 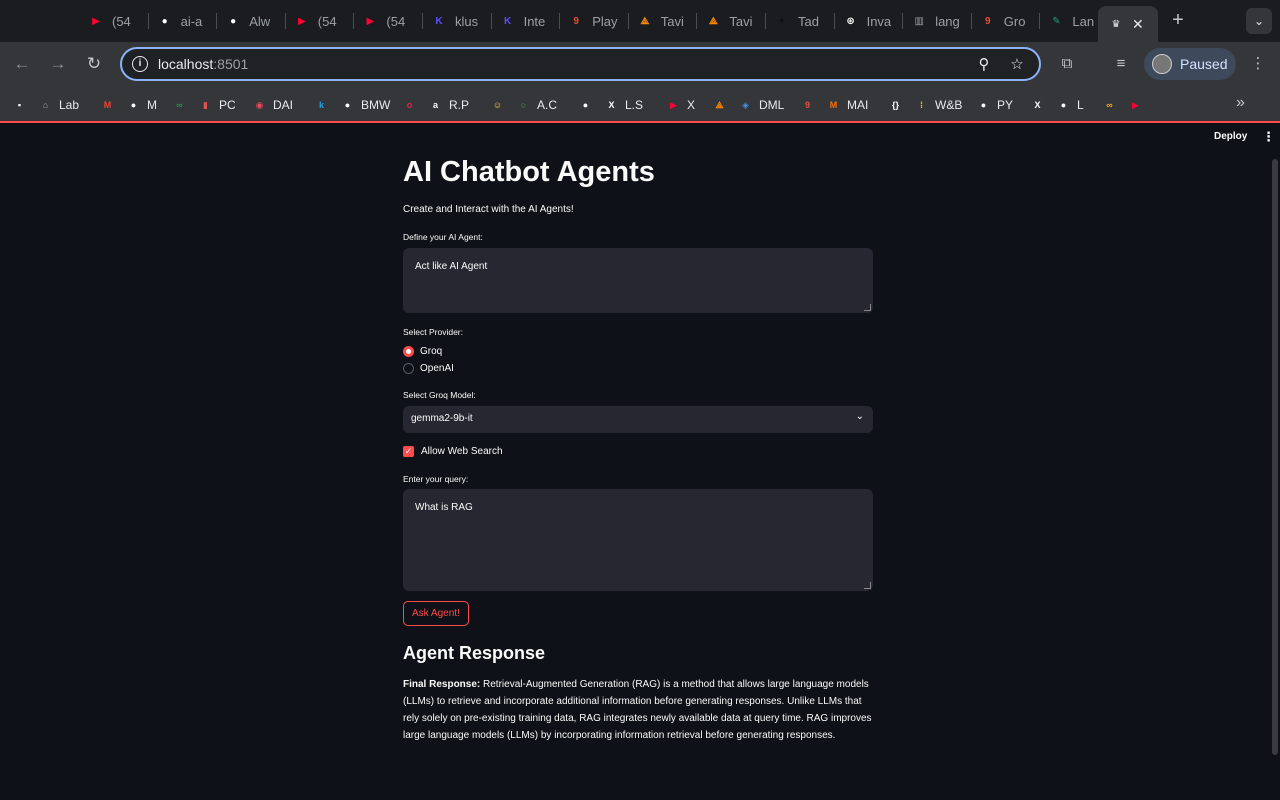 I want to click on bookmark-item: ● M, so click(x=141, y=105).